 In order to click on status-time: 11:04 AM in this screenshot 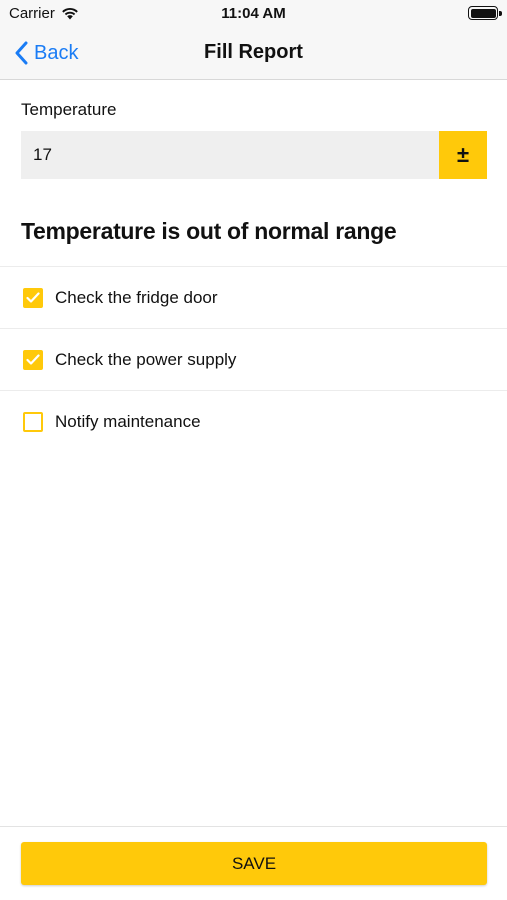, I will do `click(253, 13)`.